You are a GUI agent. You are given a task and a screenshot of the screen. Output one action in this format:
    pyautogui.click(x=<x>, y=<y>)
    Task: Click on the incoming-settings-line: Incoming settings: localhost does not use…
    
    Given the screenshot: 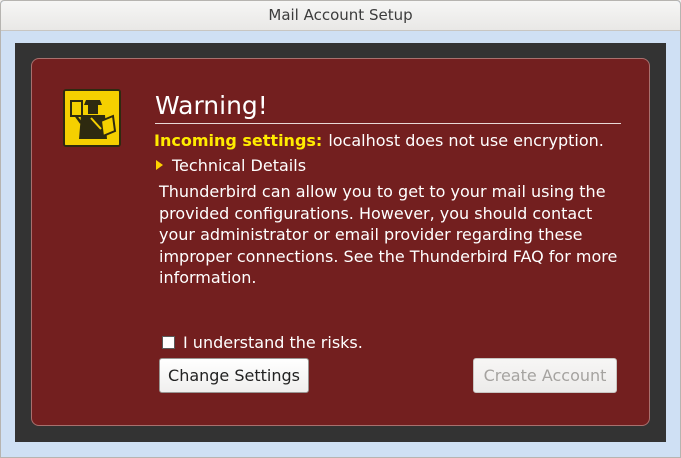 What is the action you would take?
    pyautogui.click(x=379, y=141)
    